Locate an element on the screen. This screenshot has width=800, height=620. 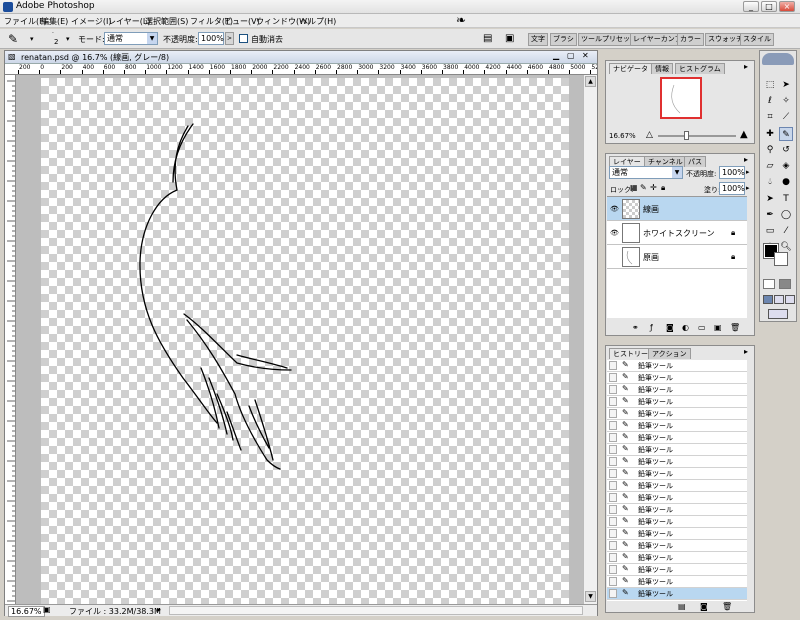
dodge-tool-icon: ● is located at coordinates (786, 182).